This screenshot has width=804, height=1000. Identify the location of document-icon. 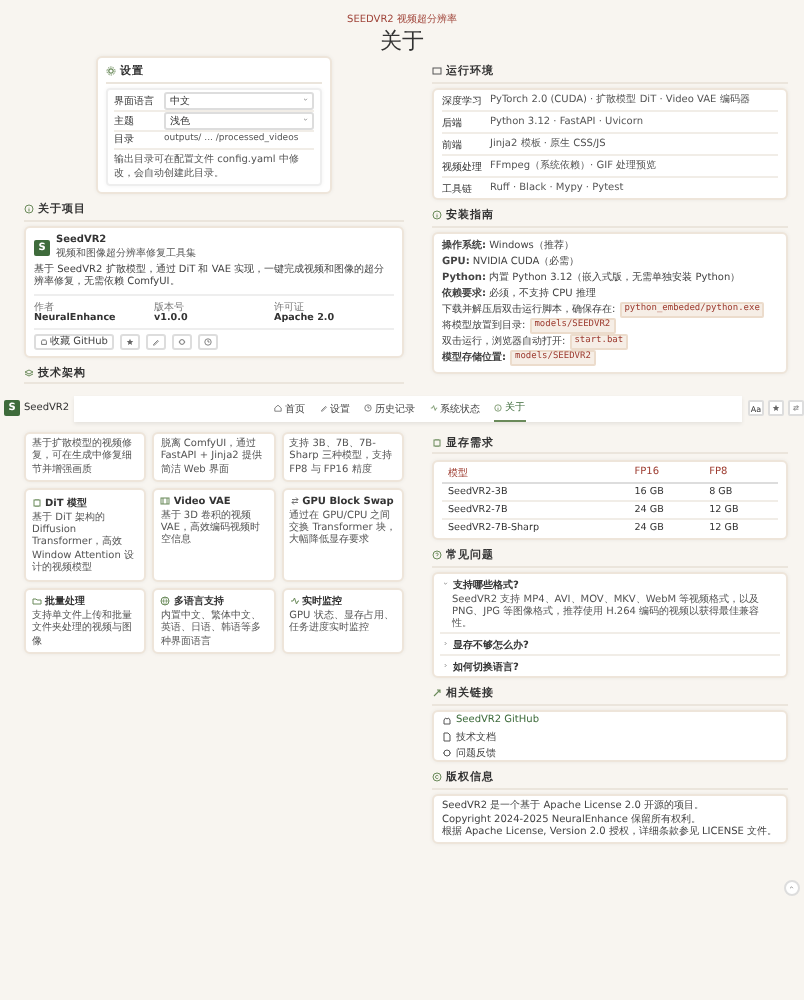
(447, 736).